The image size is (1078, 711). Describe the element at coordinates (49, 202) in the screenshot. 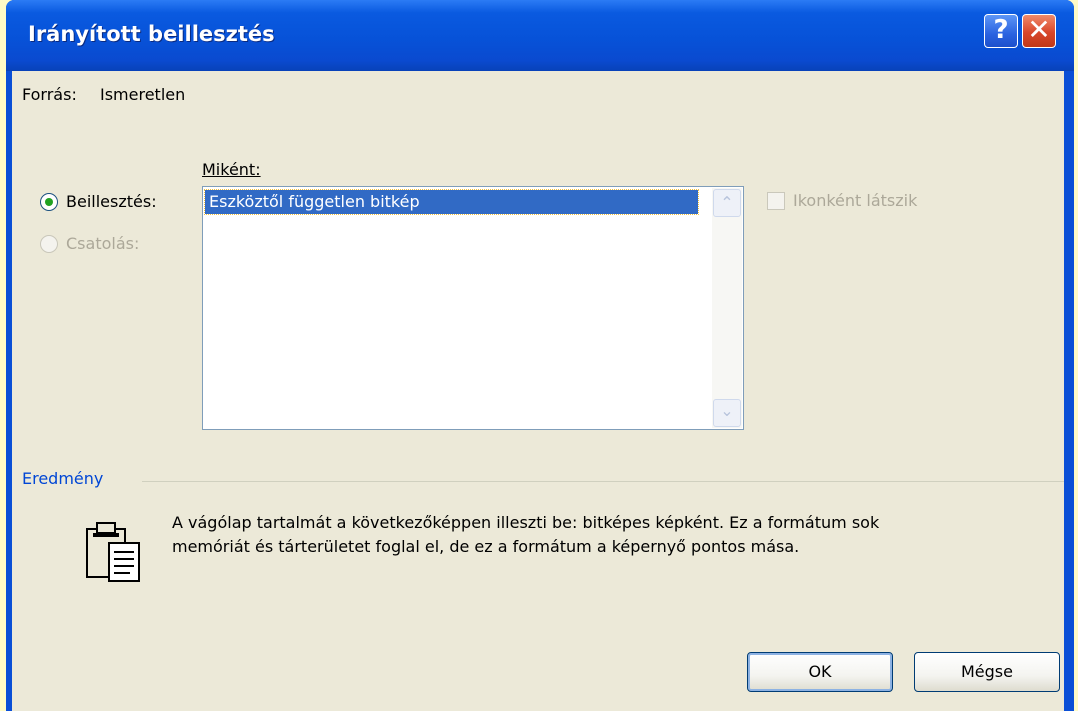

I see `paste-radio` at that location.